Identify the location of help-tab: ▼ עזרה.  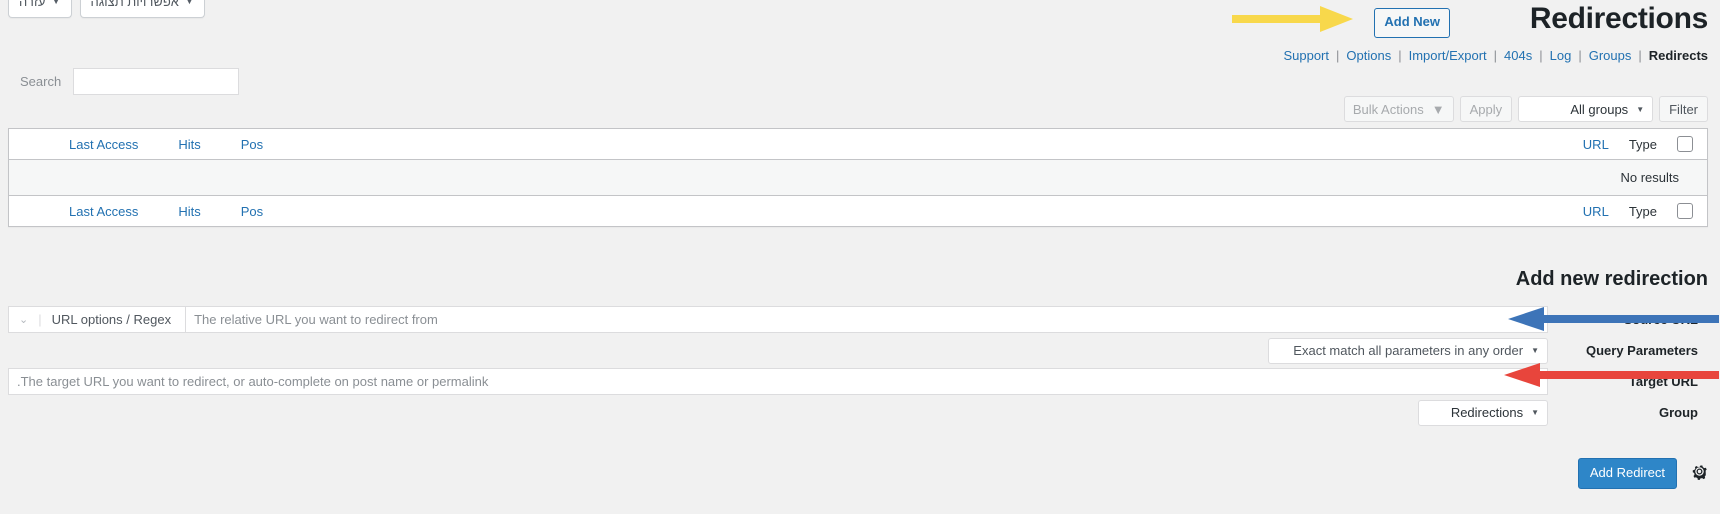
(40, 9).